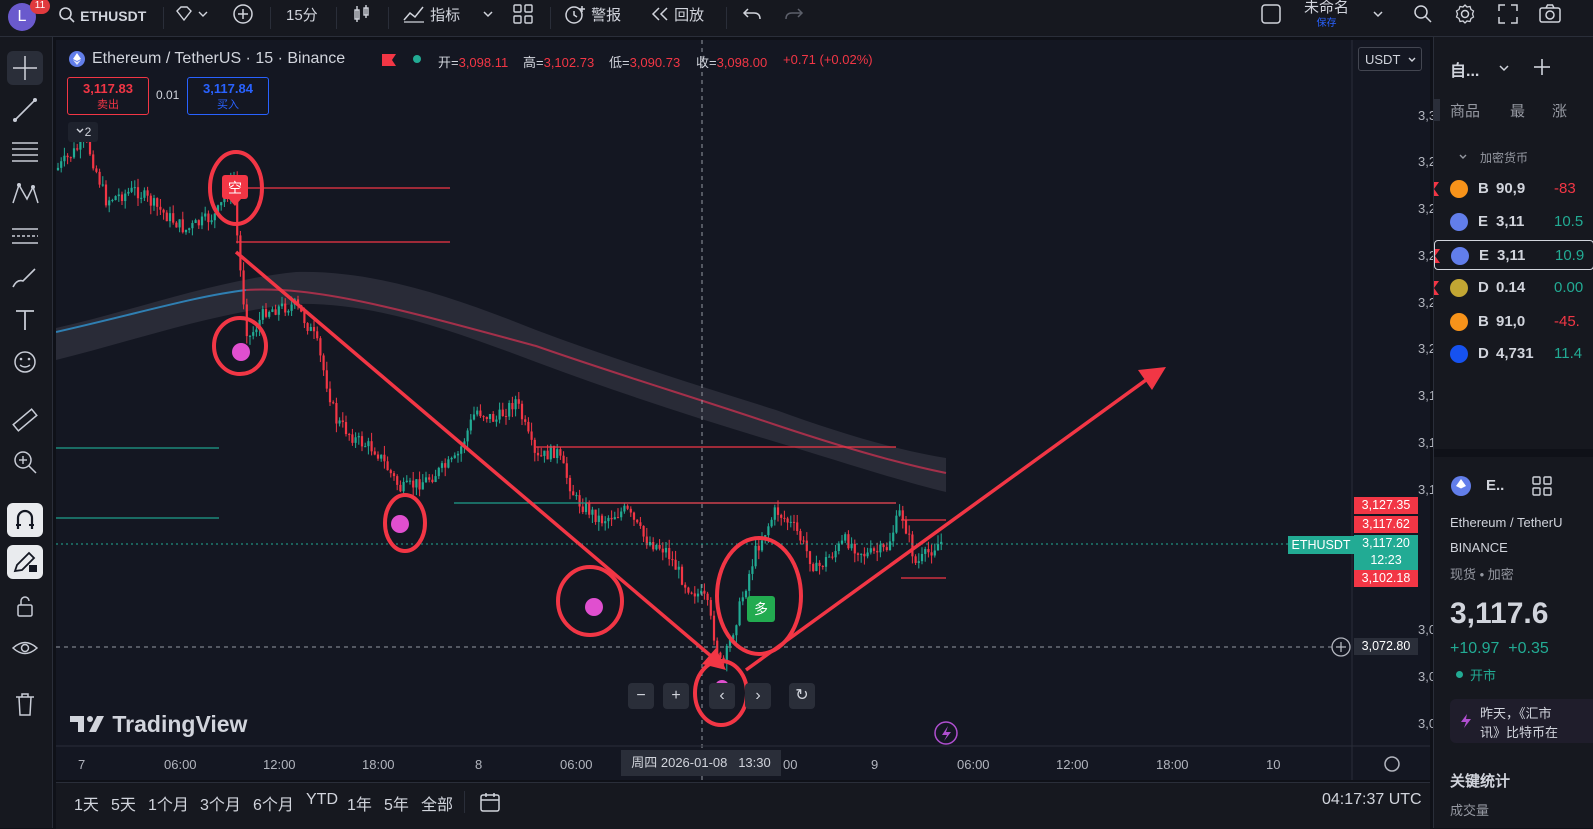  Describe the element at coordinates (722, 696) in the screenshot. I see `scroll-left-button: ‹` at that location.